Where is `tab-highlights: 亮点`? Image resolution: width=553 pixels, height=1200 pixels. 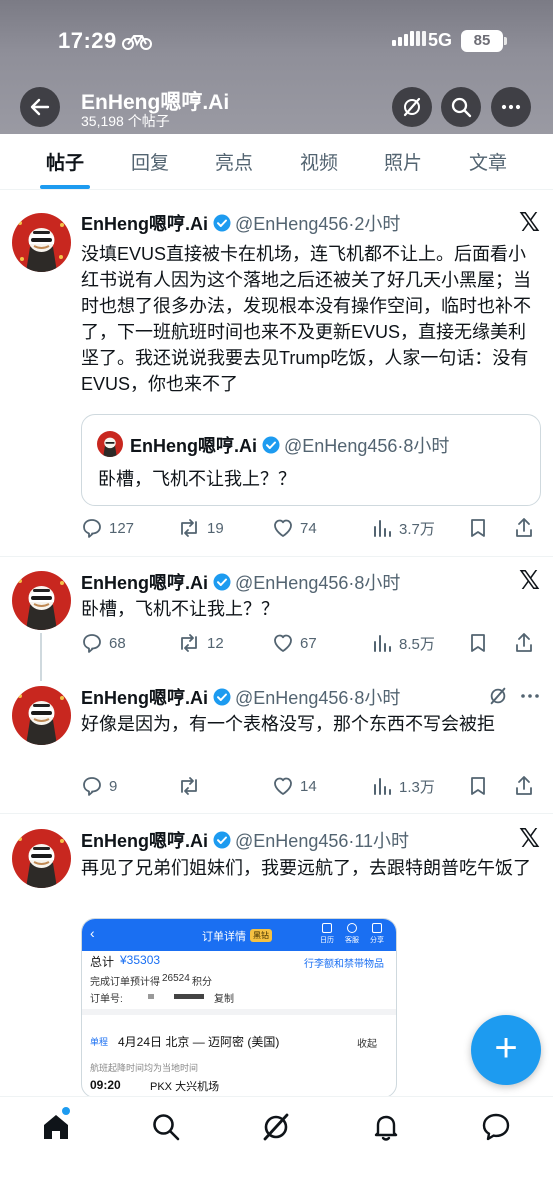
tab-highlights: 亮点 is located at coordinates (234, 161).